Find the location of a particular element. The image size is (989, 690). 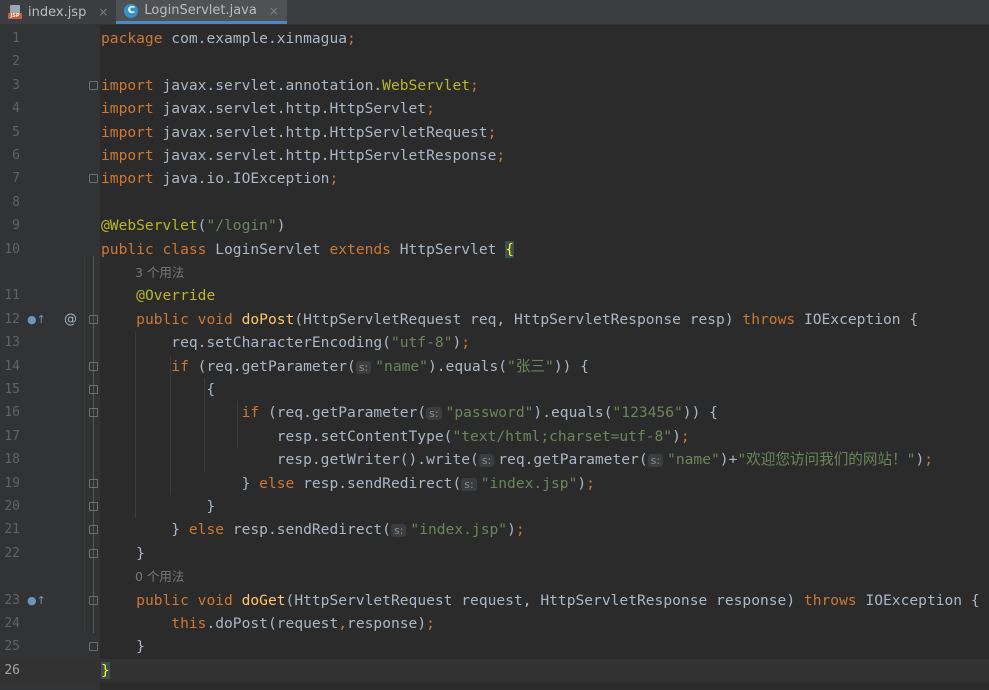

line-number: 14 is located at coordinates (10, 366).